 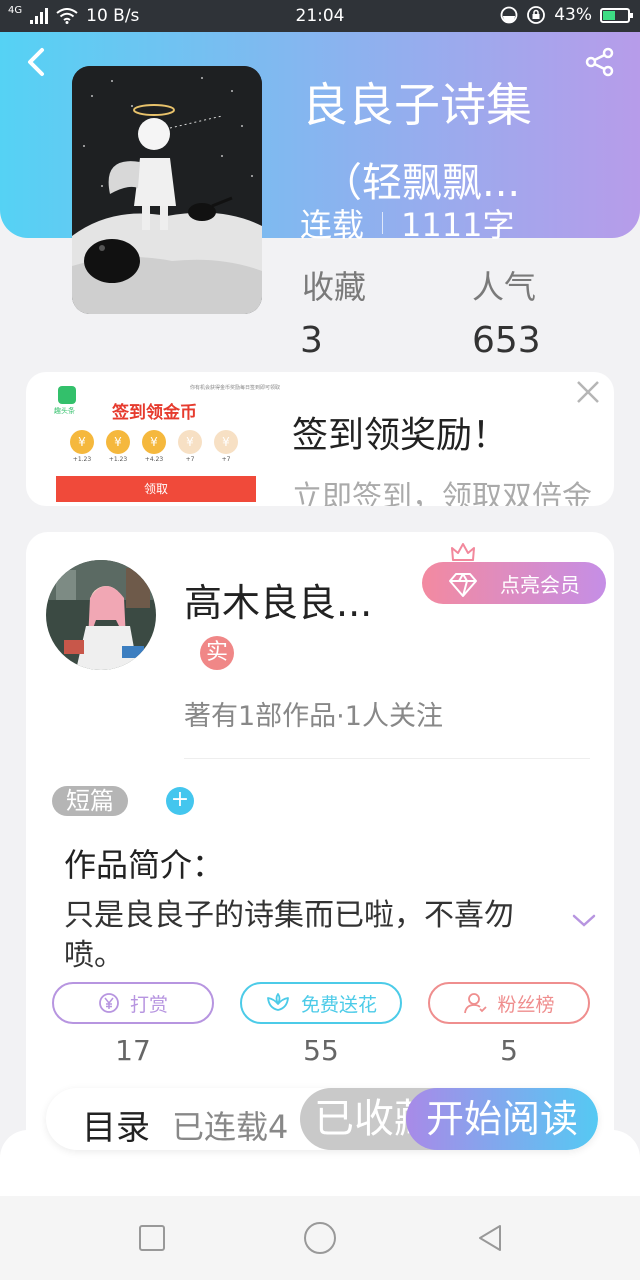 What do you see at coordinates (64, 411) in the screenshot?
I see `ad-app-name: 趣头条` at bounding box center [64, 411].